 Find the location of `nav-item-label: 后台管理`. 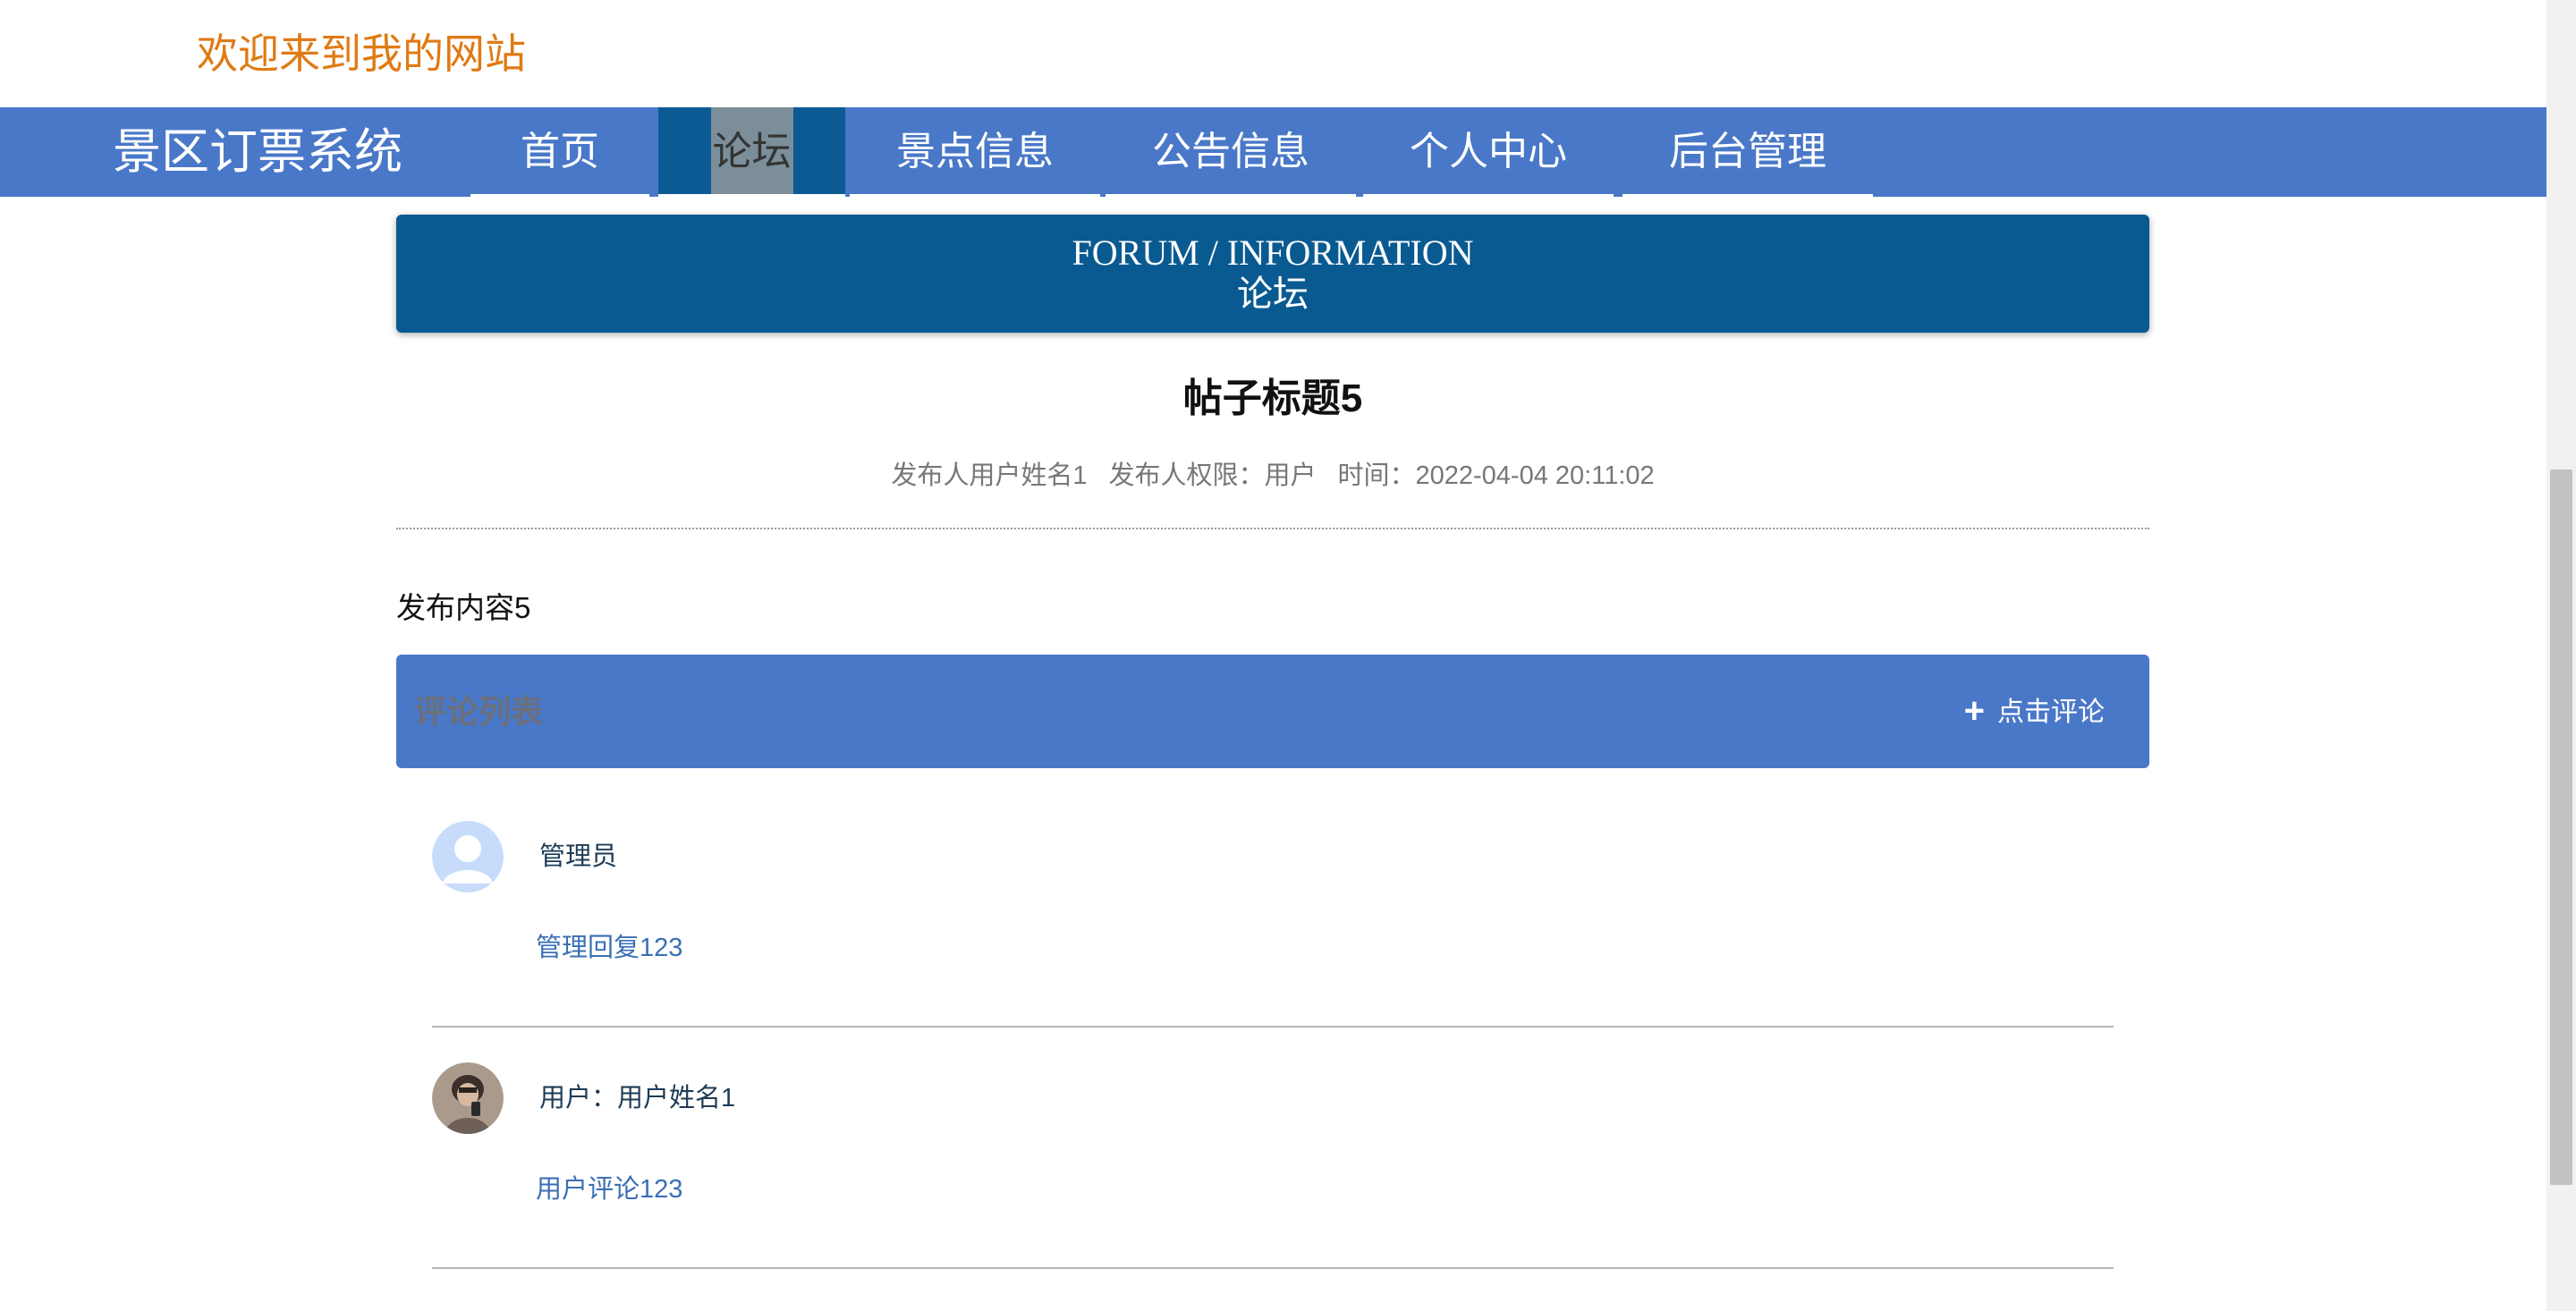

nav-item-label: 后台管理 is located at coordinates (1747, 151).